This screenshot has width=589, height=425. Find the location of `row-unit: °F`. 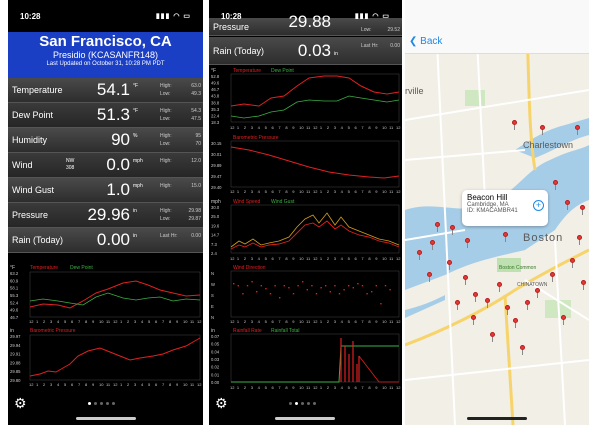

row-unit: °F is located at coordinates (136, 111).